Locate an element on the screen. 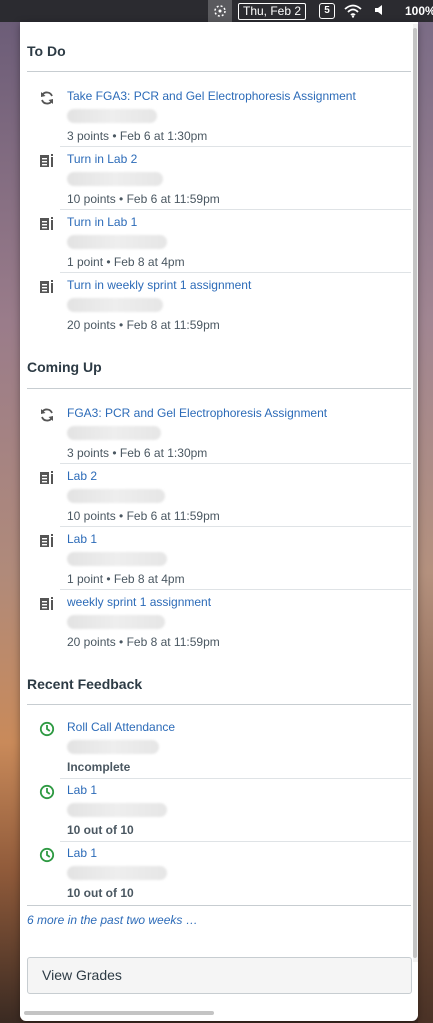 This screenshot has width=433, height=1023. recent-feedback-divider is located at coordinates (219, 704).